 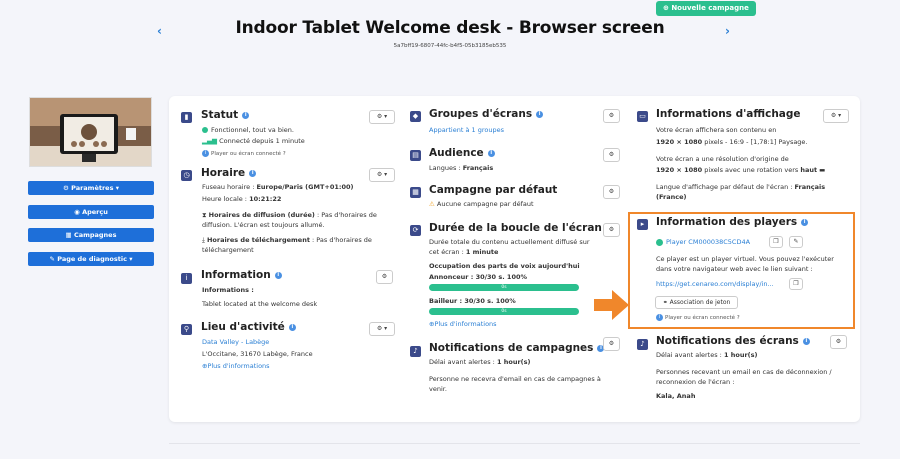 What do you see at coordinates (611, 155) in the screenshot?
I see `audience-settings-button: ⚙` at bounding box center [611, 155].